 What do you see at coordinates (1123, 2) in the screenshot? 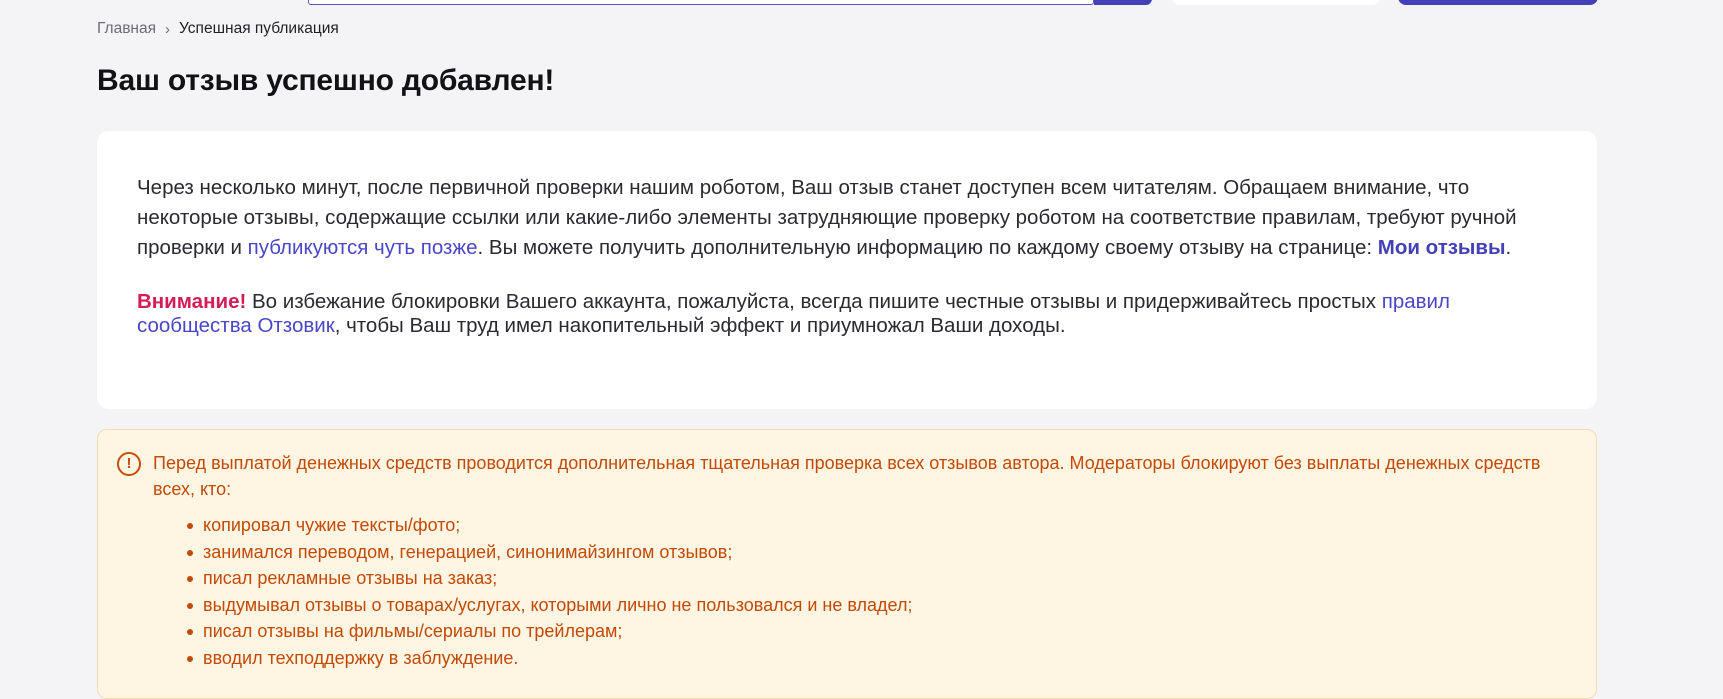
I see `search-button` at bounding box center [1123, 2].